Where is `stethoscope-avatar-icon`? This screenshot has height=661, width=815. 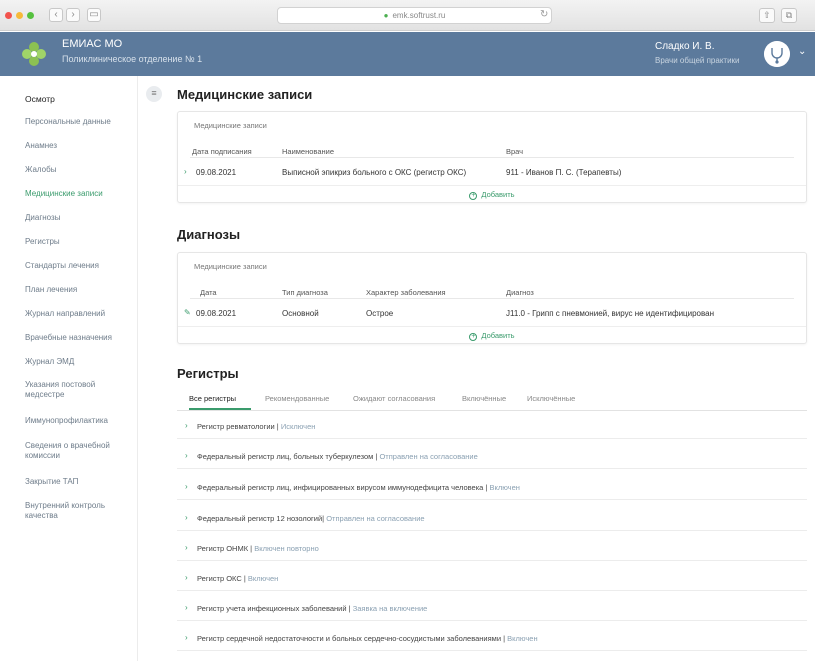
stethoscope-avatar-icon is located at coordinates (777, 54).